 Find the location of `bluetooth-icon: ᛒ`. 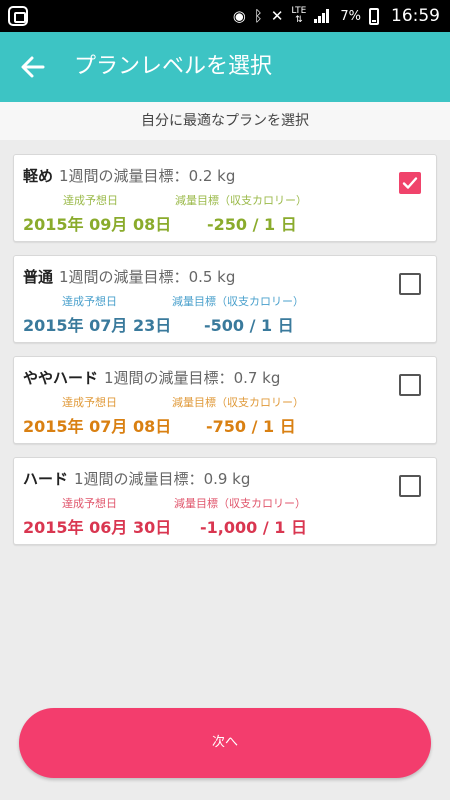

bluetooth-icon: ᛒ is located at coordinates (258, 15).